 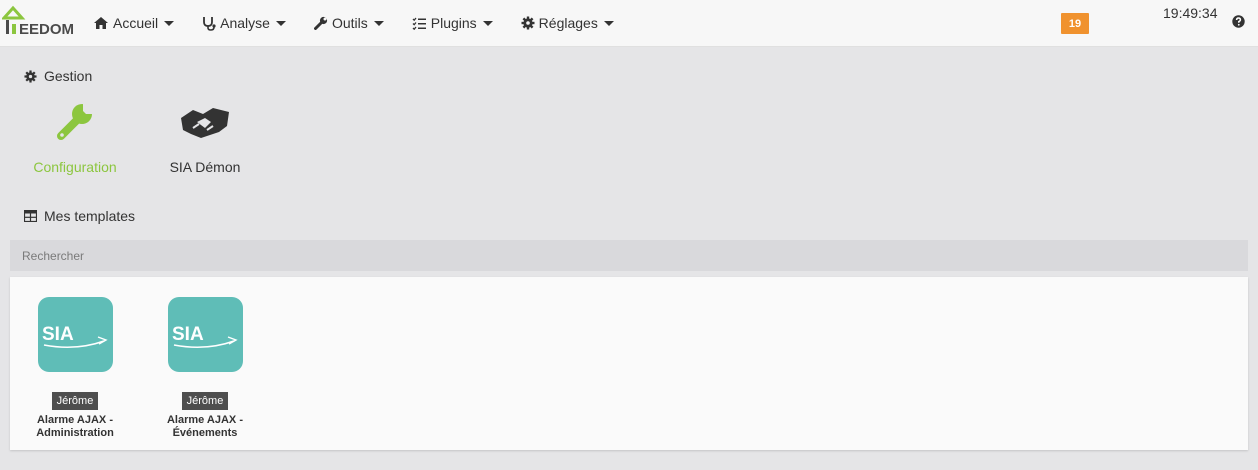 I want to click on templates-title: Mes templates, so click(x=90, y=216).